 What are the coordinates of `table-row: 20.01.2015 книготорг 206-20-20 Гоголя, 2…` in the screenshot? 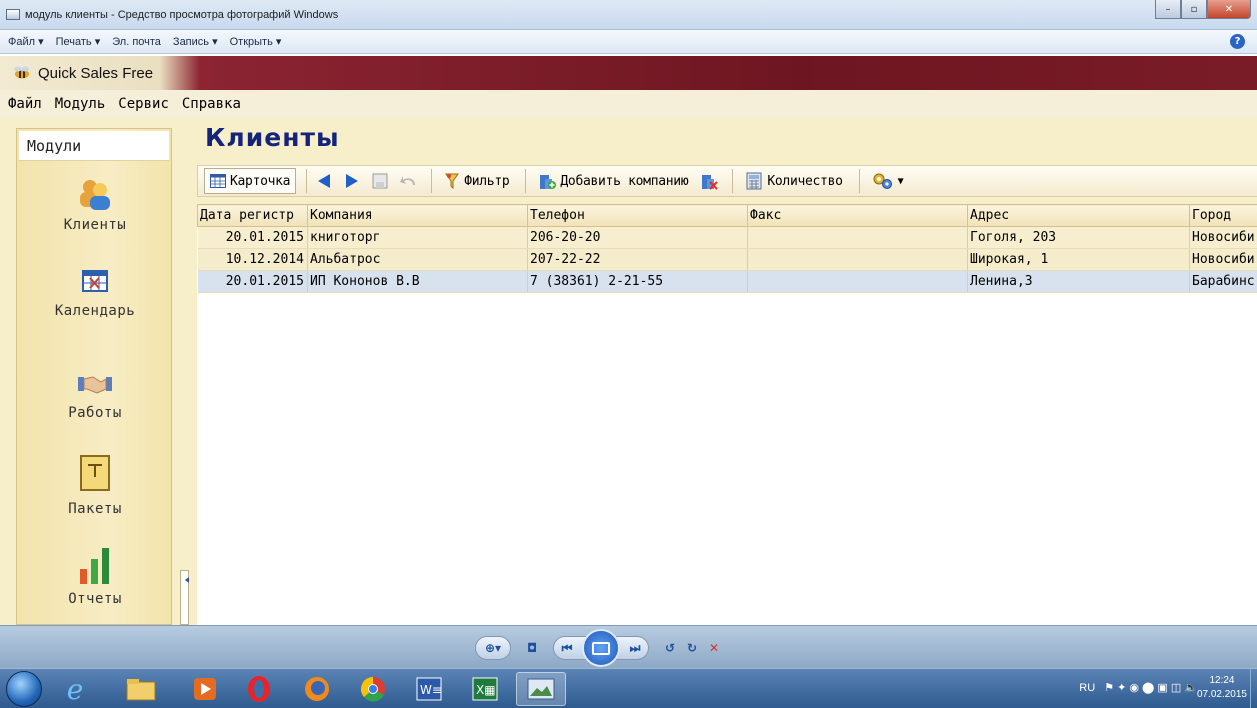 It's located at (727, 237).